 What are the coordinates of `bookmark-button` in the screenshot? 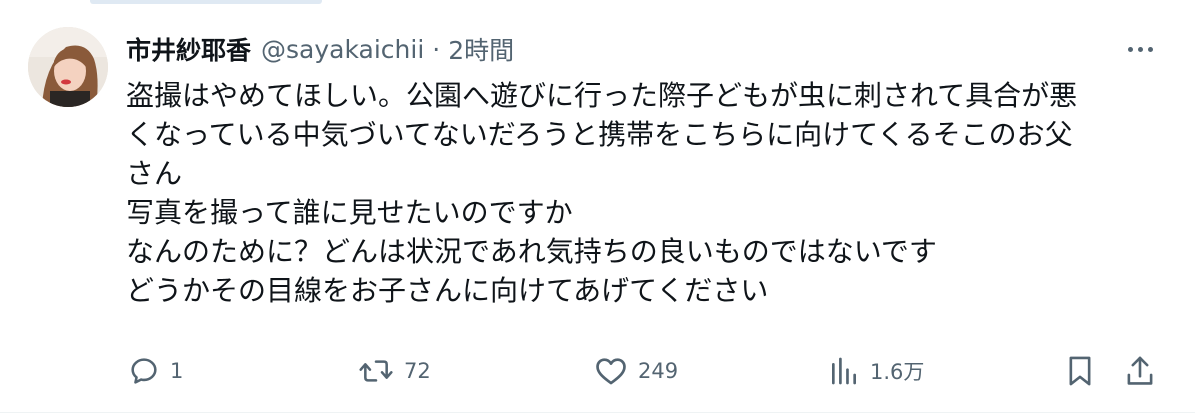 It's located at (1080, 371).